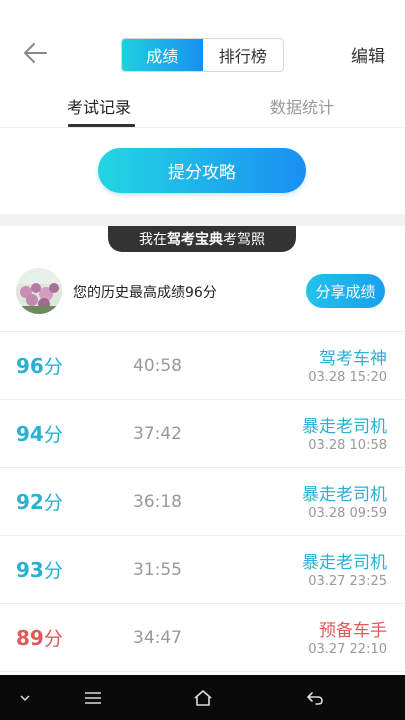 The image size is (405, 720). What do you see at coordinates (162, 55) in the screenshot?
I see `segment-score: 成绩` at bounding box center [162, 55].